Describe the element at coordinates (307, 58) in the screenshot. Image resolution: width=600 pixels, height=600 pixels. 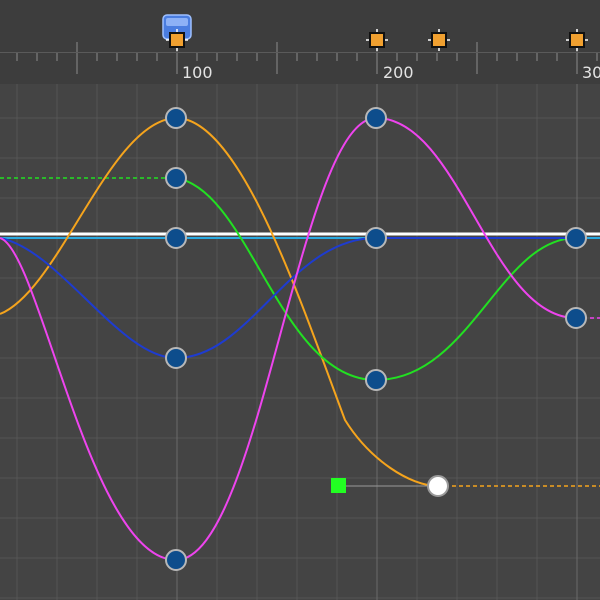
I see `ruler-ticks` at that location.